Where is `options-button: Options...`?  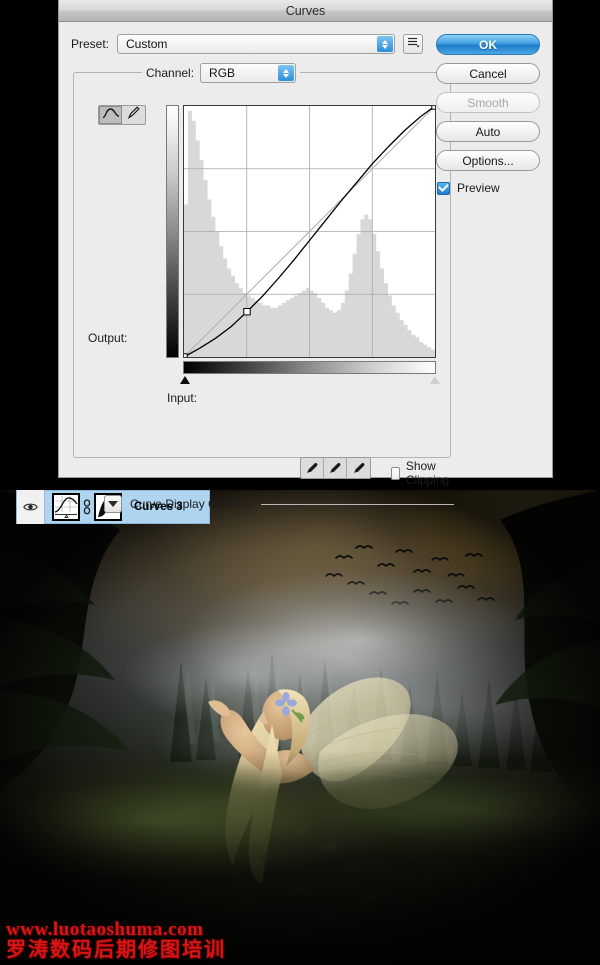
options-button: Options... is located at coordinates (488, 160).